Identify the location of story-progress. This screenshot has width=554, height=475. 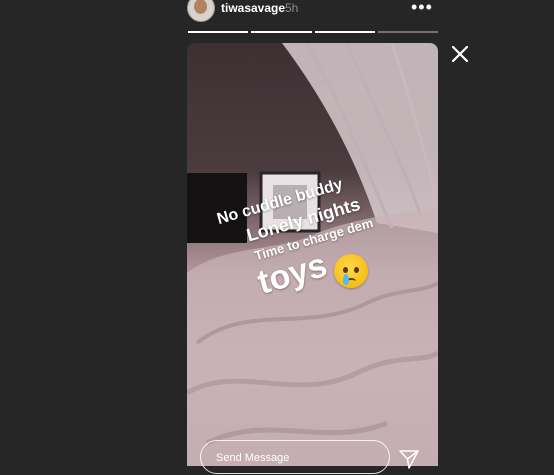
(313, 32).